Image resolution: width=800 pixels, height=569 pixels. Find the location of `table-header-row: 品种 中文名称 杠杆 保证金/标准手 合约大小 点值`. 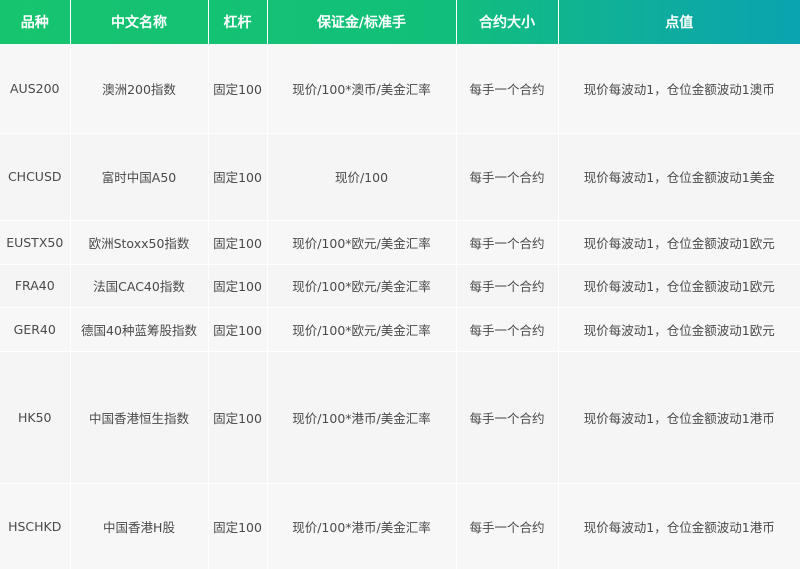

table-header-row: 品种 中文名称 杠杆 保证金/标准手 合约大小 点值 is located at coordinates (400, 22).